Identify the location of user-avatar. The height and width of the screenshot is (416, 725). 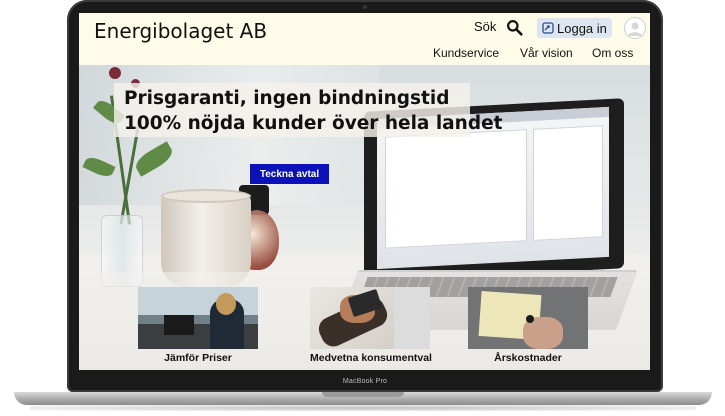
(635, 28).